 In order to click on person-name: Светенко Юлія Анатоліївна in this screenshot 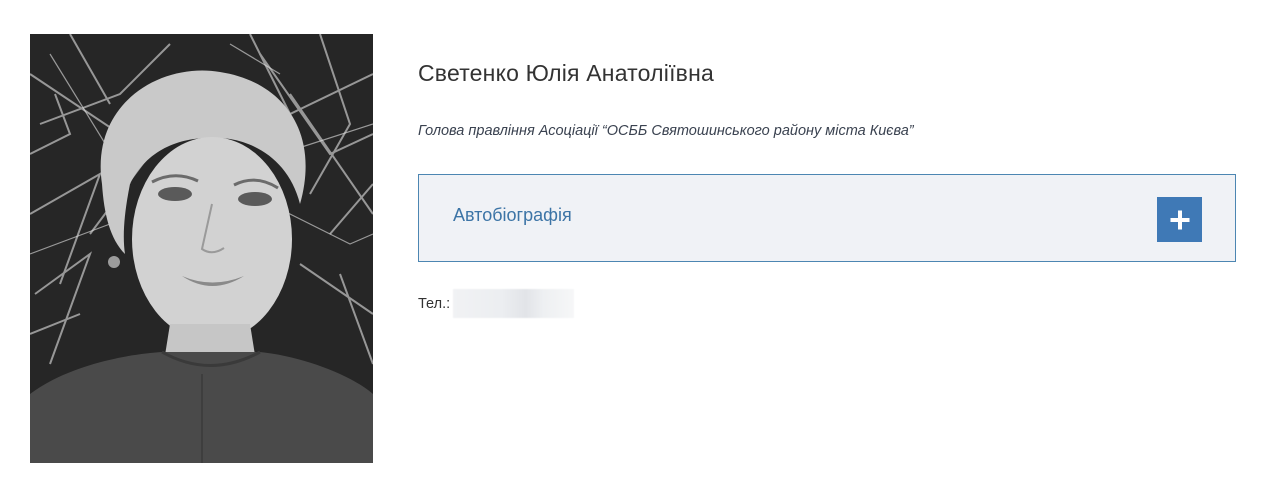, I will do `click(566, 73)`.